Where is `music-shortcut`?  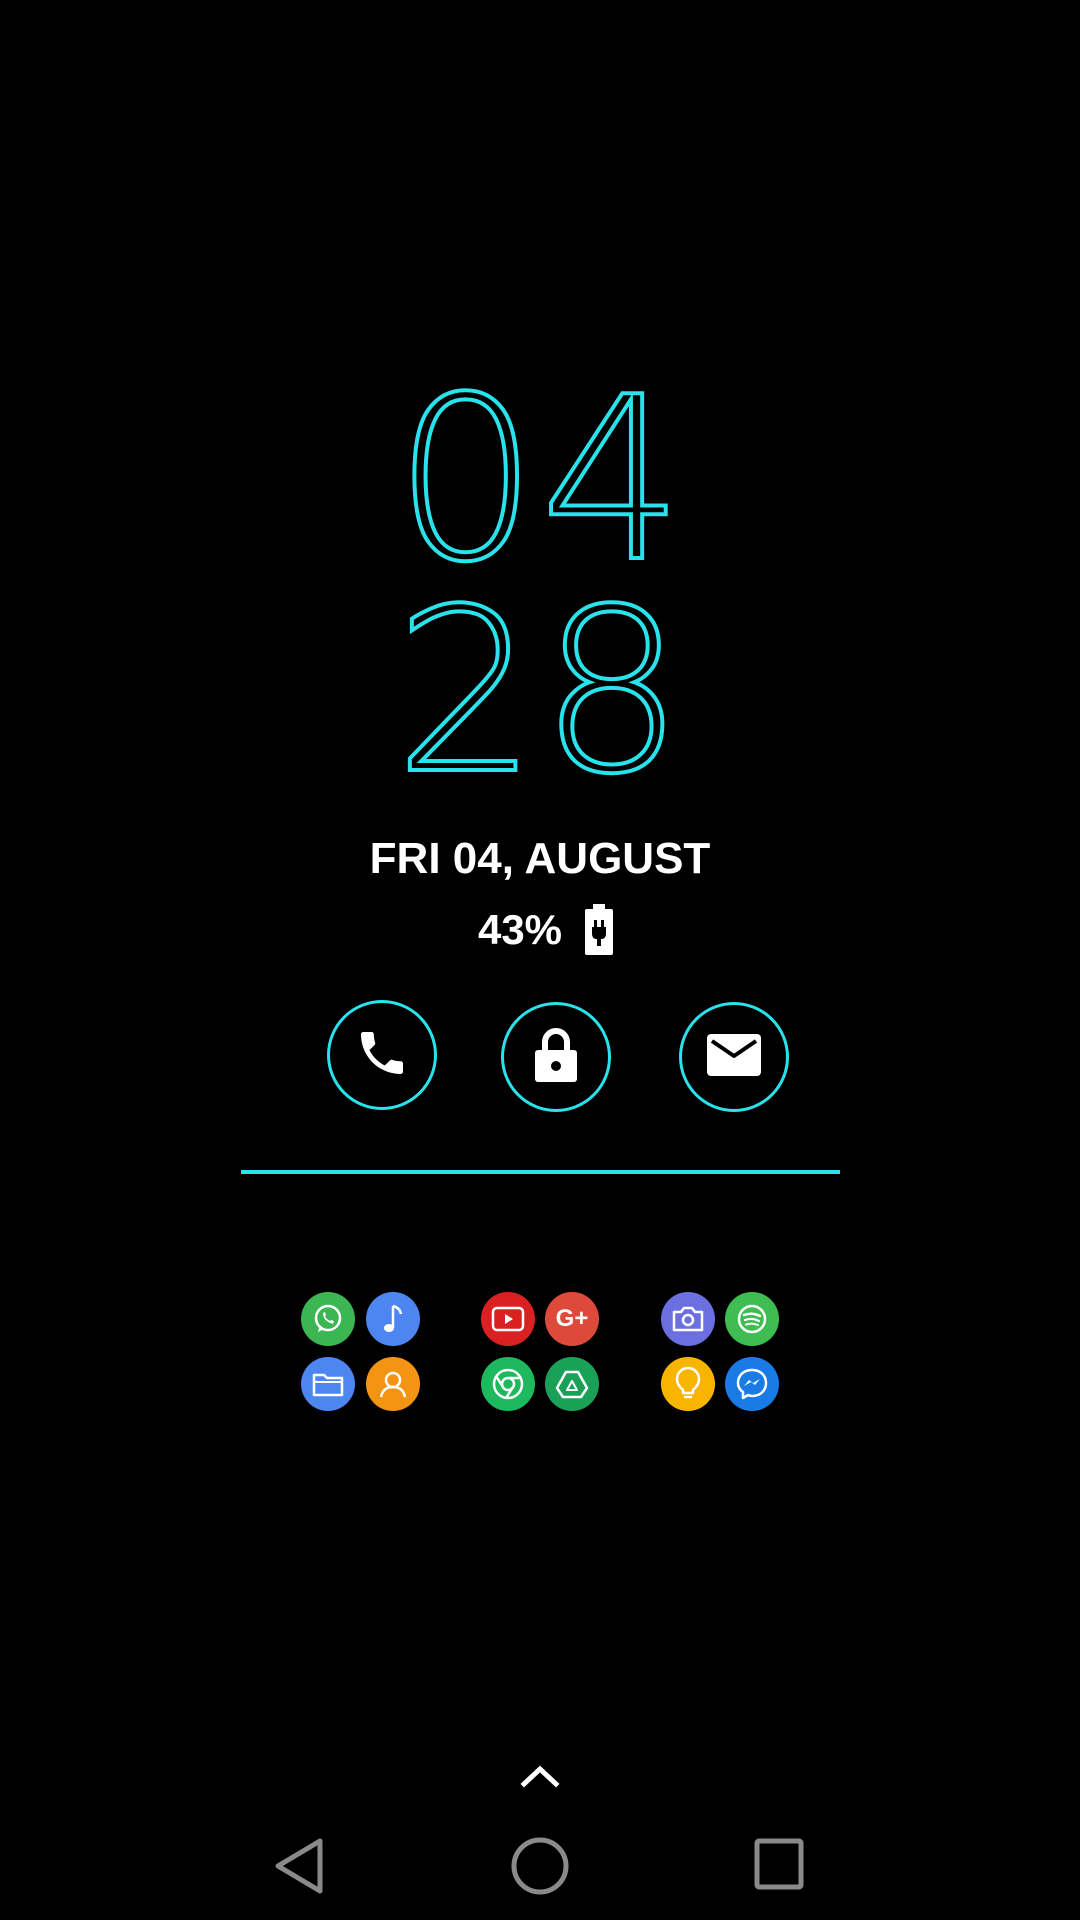 music-shortcut is located at coordinates (393, 1319).